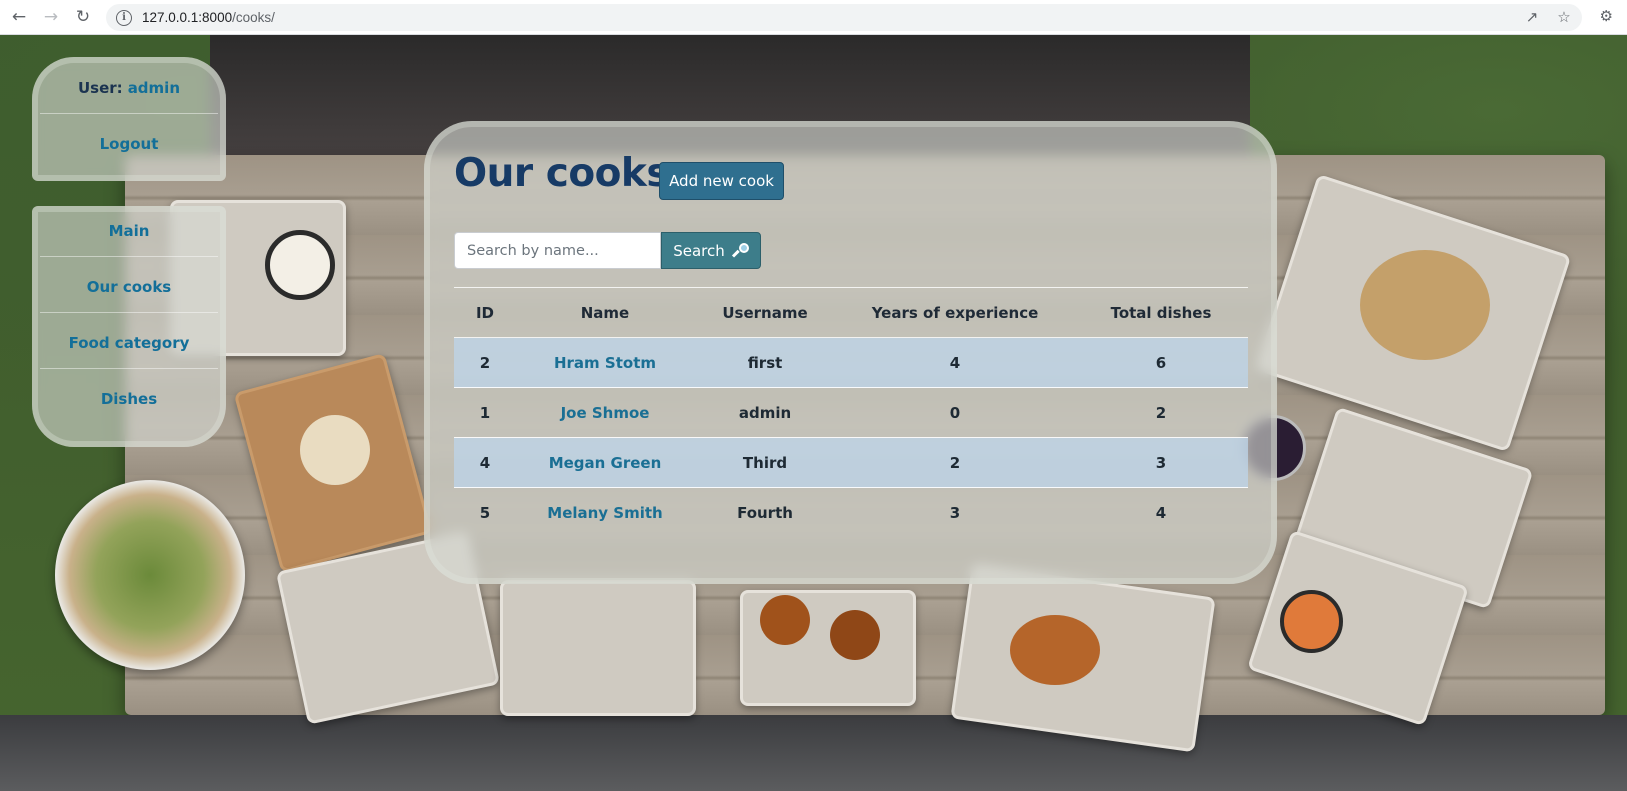  What do you see at coordinates (765, 312) in the screenshot?
I see `column-header-username: Username` at bounding box center [765, 312].